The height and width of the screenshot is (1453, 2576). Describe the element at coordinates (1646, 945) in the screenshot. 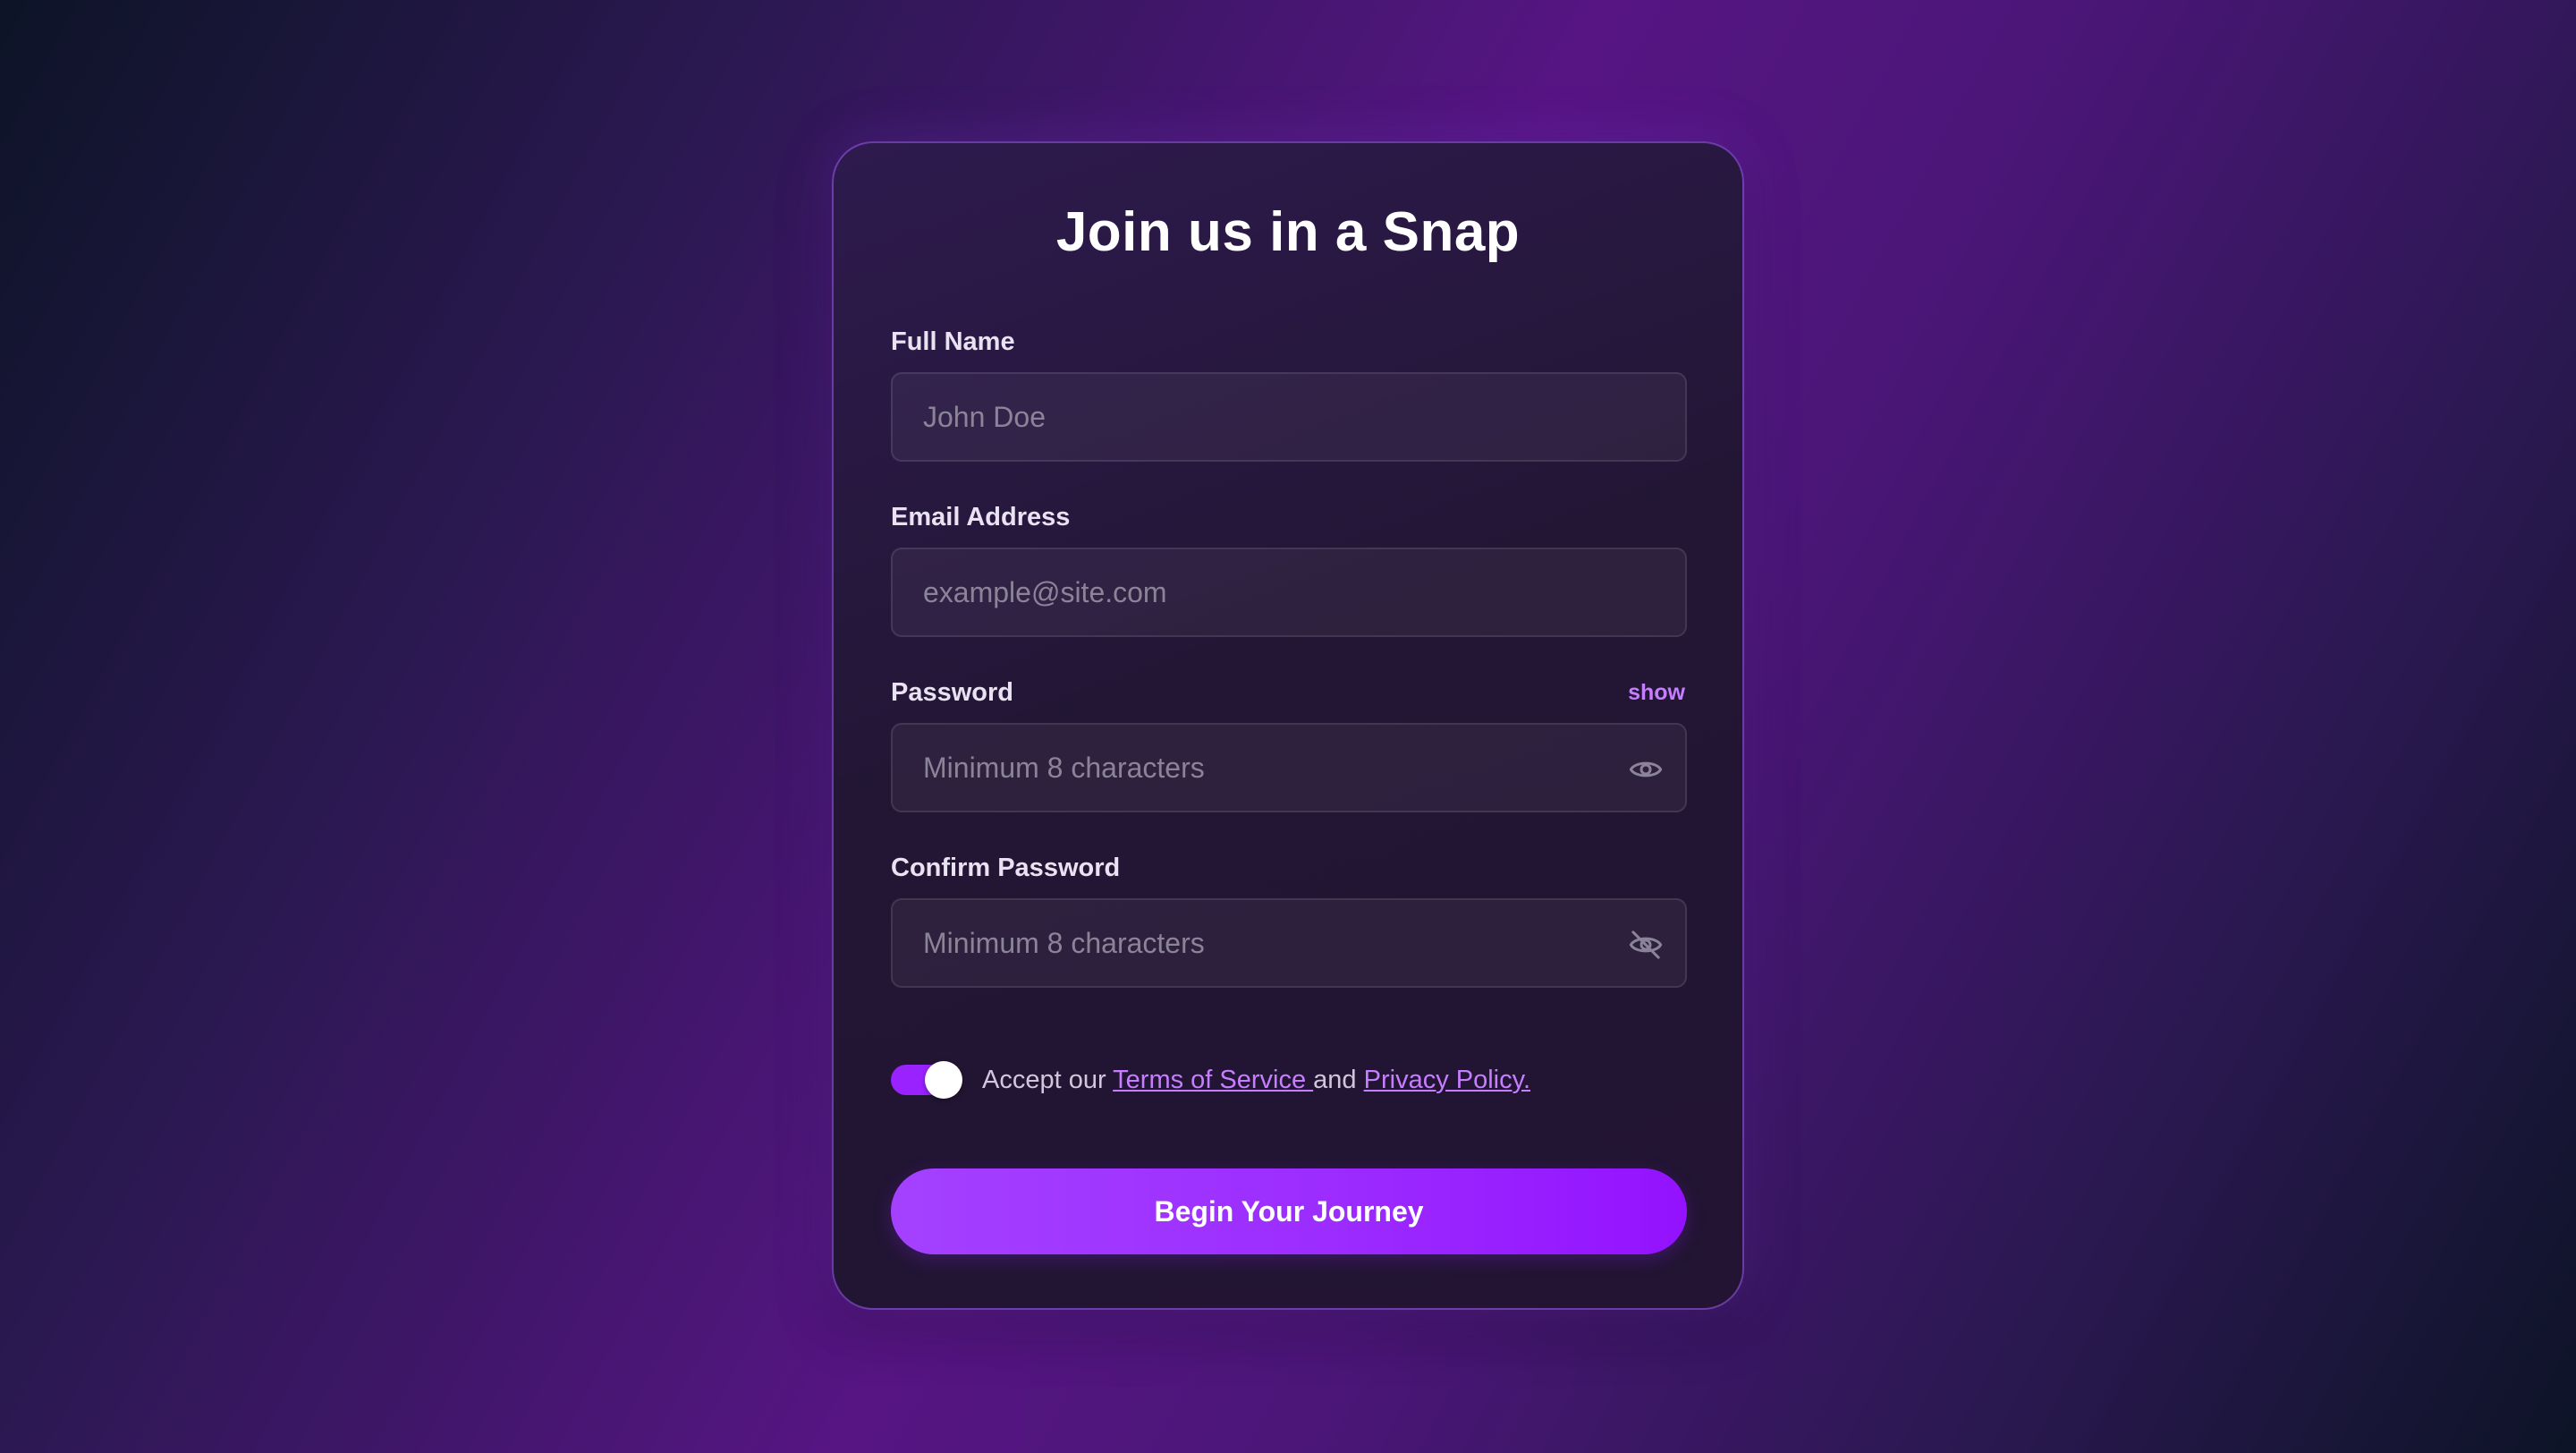

I see `eye-off-icon` at that location.